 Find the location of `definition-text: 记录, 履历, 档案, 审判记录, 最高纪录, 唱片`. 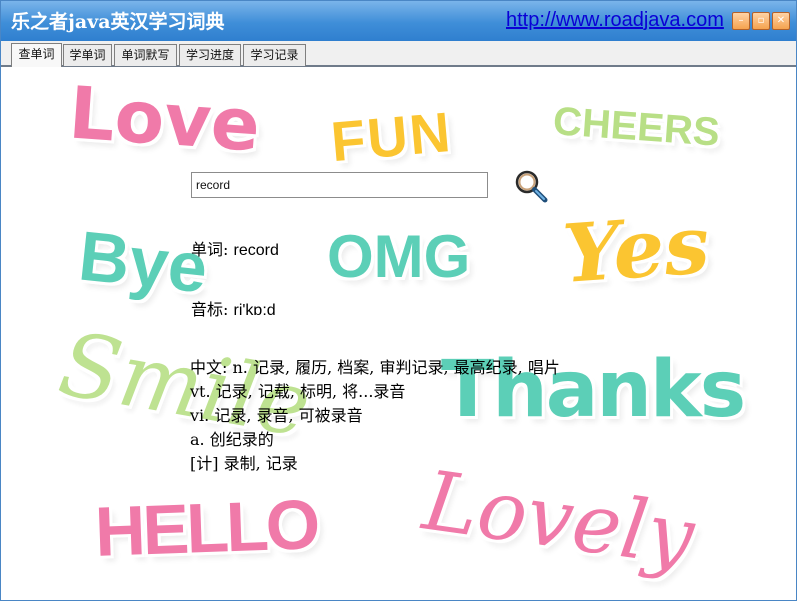

definition-text: 记录, 履历, 档案, 审判记录, 最高纪录, 唱片 is located at coordinates (403, 367).